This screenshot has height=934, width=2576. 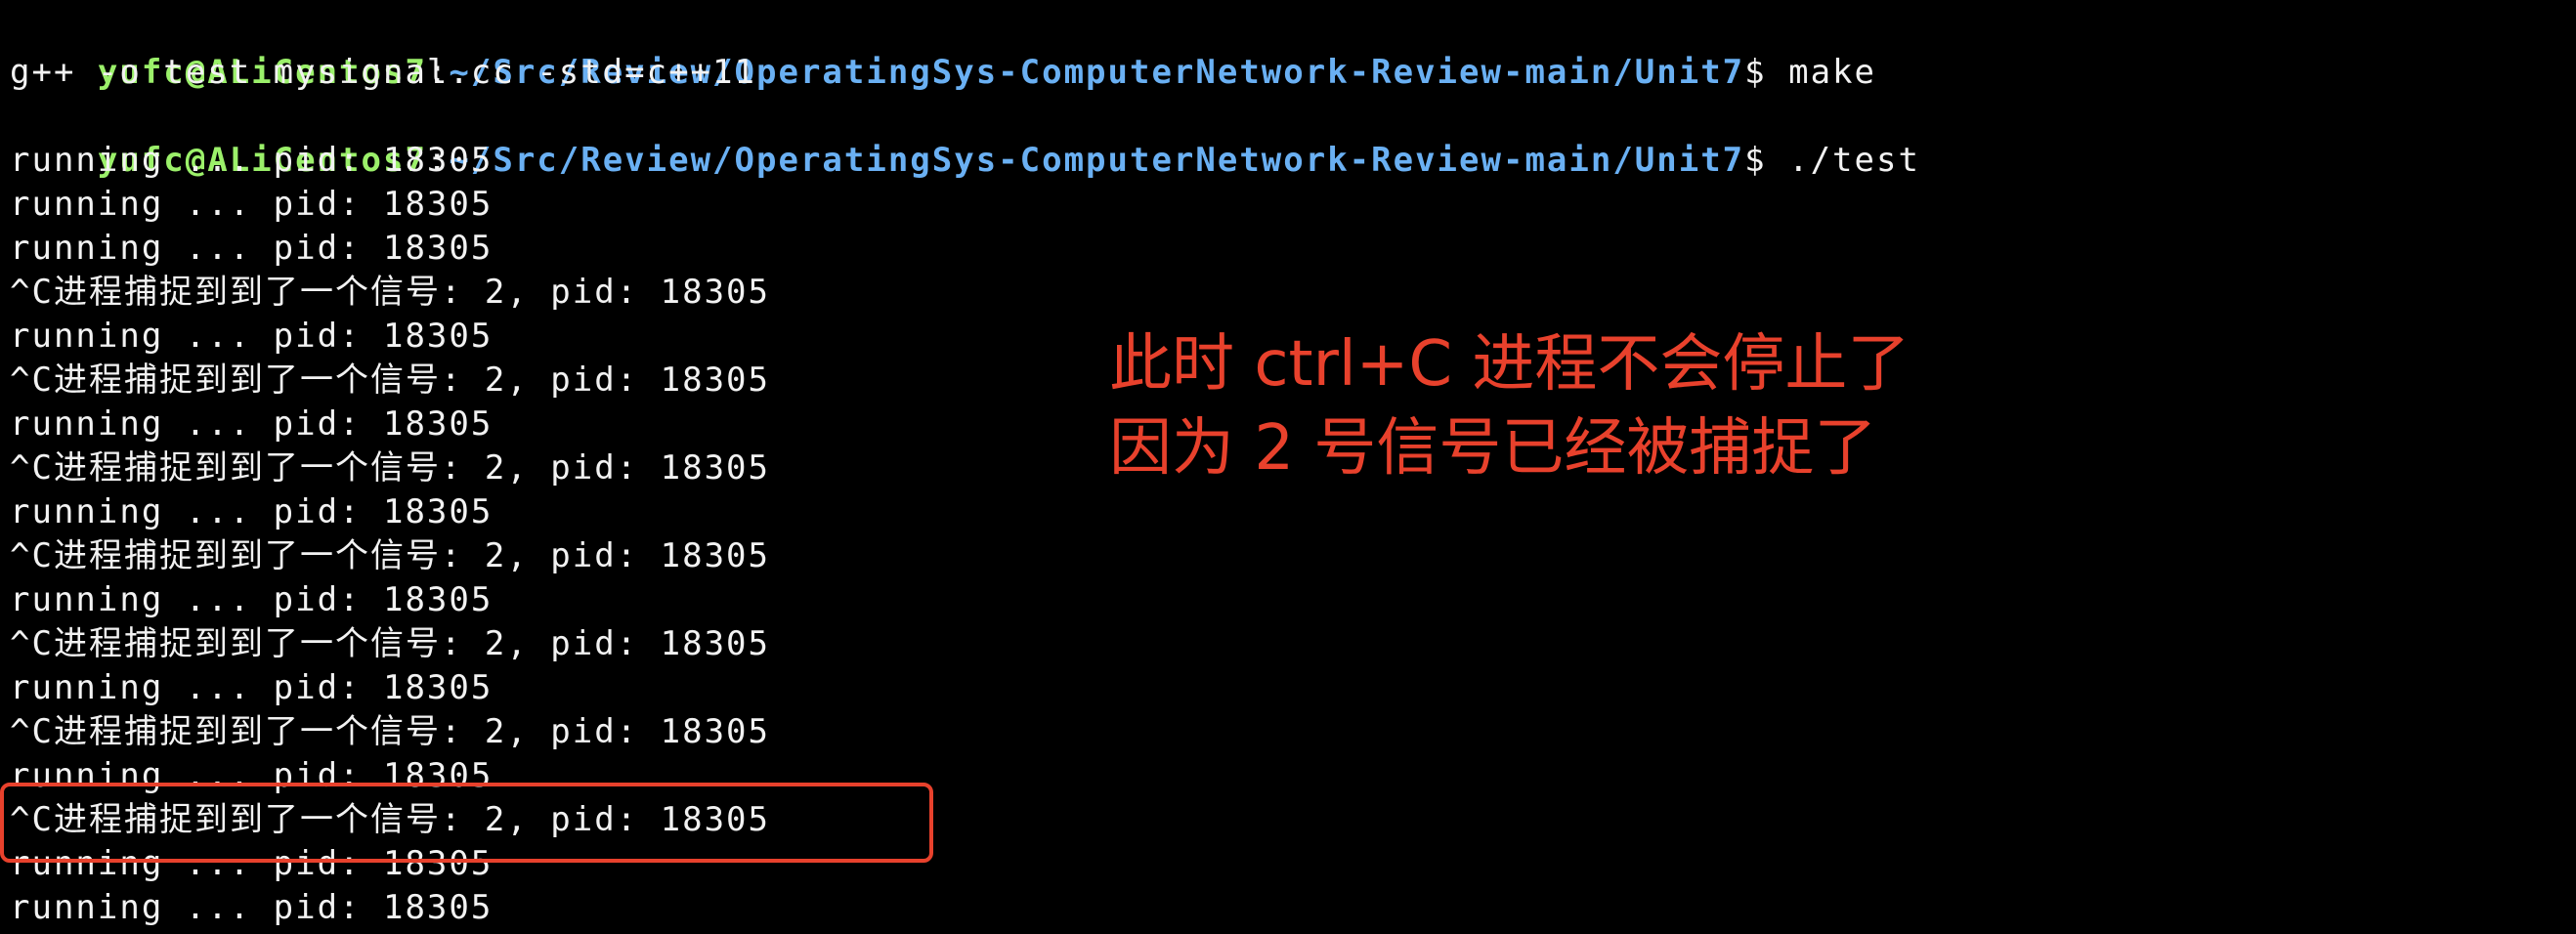 I want to click on annotation-line-2: 因为 2 号信号已经被捕捉了, so click(x=1493, y=448).